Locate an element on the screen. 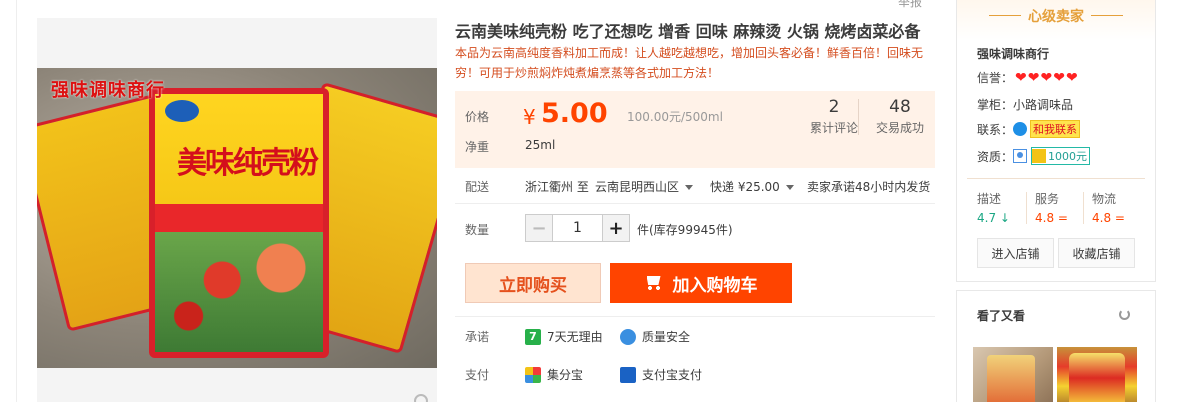  jifenbao-payment: 集分宝 is located at coordinates (554, 374).